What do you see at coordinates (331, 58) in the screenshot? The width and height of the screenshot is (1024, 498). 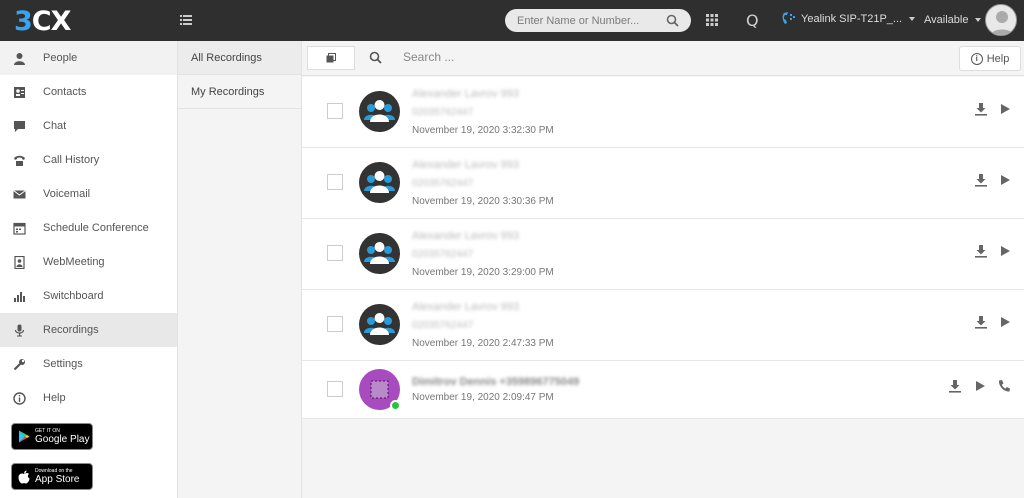 I see `select-all-button` at bounding box center [331, 58].